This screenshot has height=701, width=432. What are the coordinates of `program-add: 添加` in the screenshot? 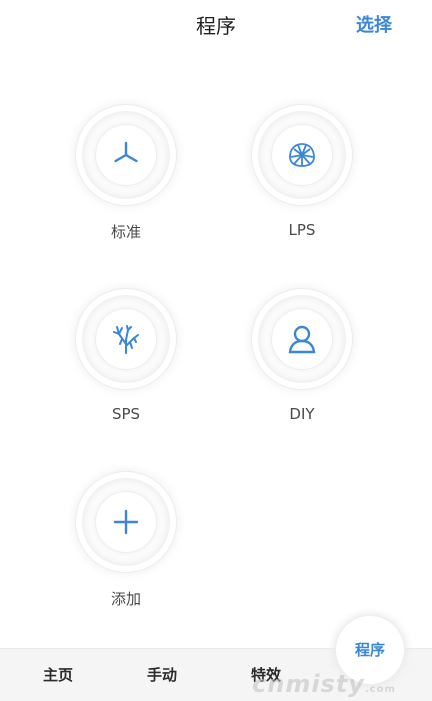 It's located at (126, 540).